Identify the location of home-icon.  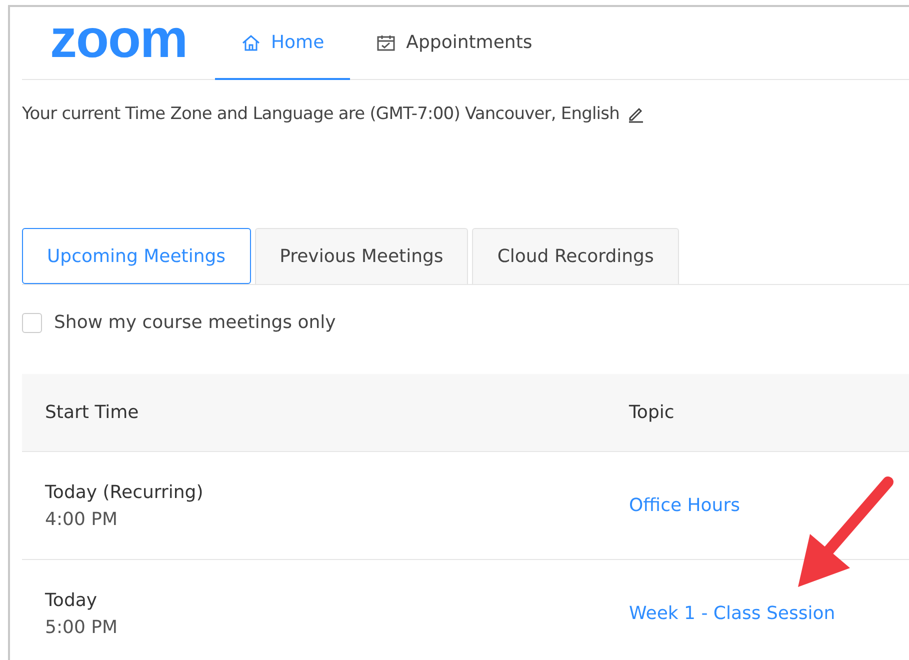
(251, 42).